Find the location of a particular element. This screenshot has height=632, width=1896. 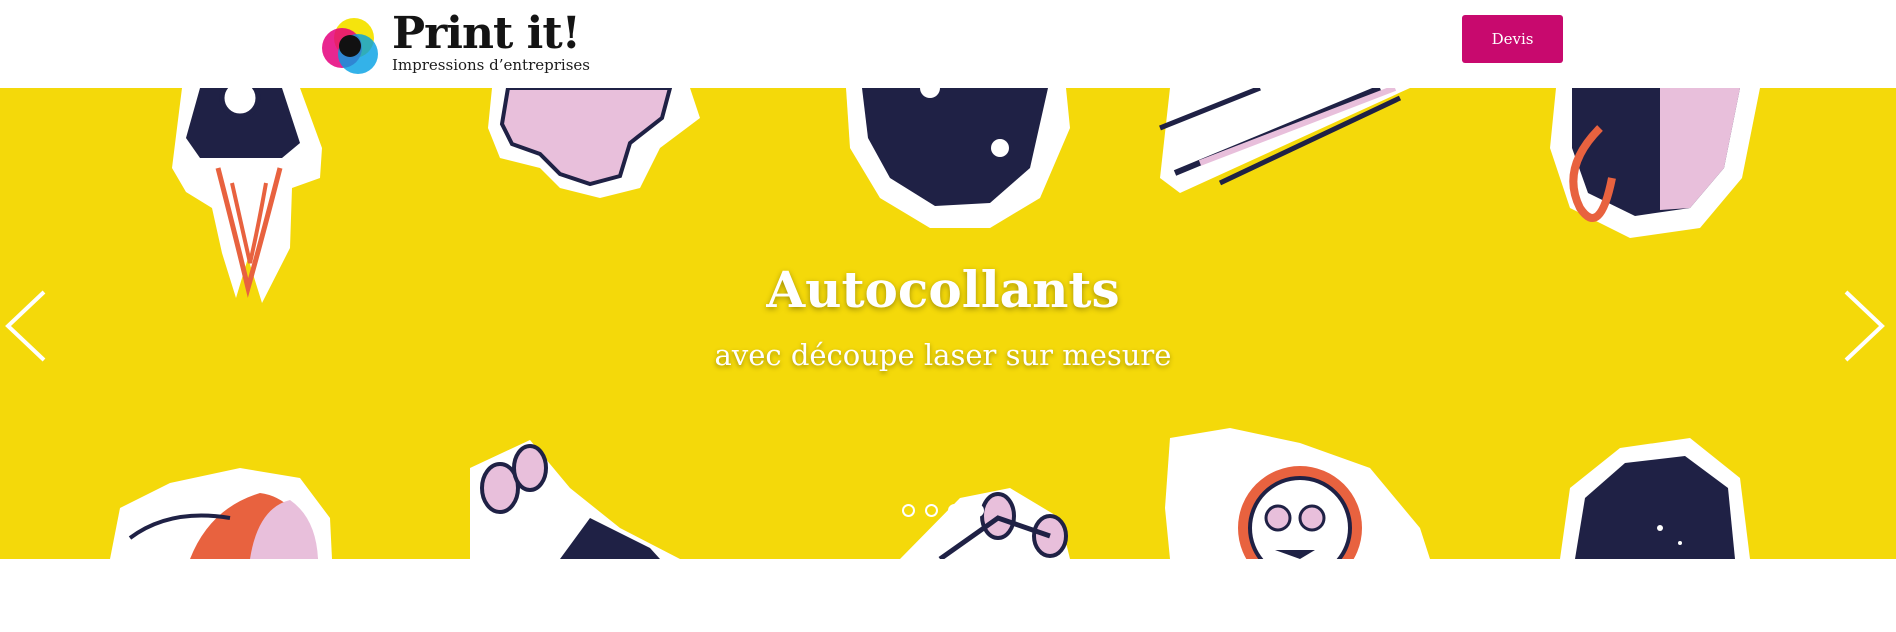

logo: Print it! Impressions d’entreprises is located at coordinates (454, 43).